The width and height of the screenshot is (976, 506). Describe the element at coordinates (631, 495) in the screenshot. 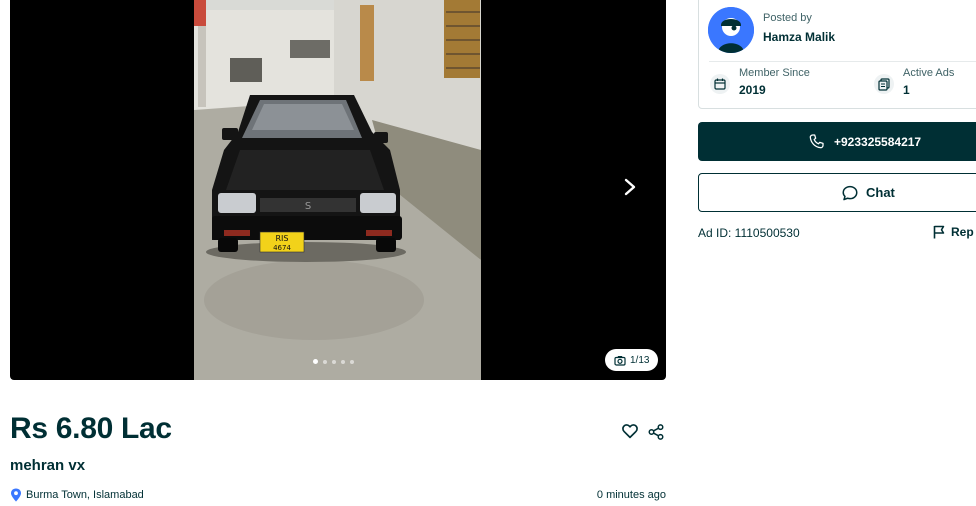

I see `posted-time: 0 minutes ago` at that location.